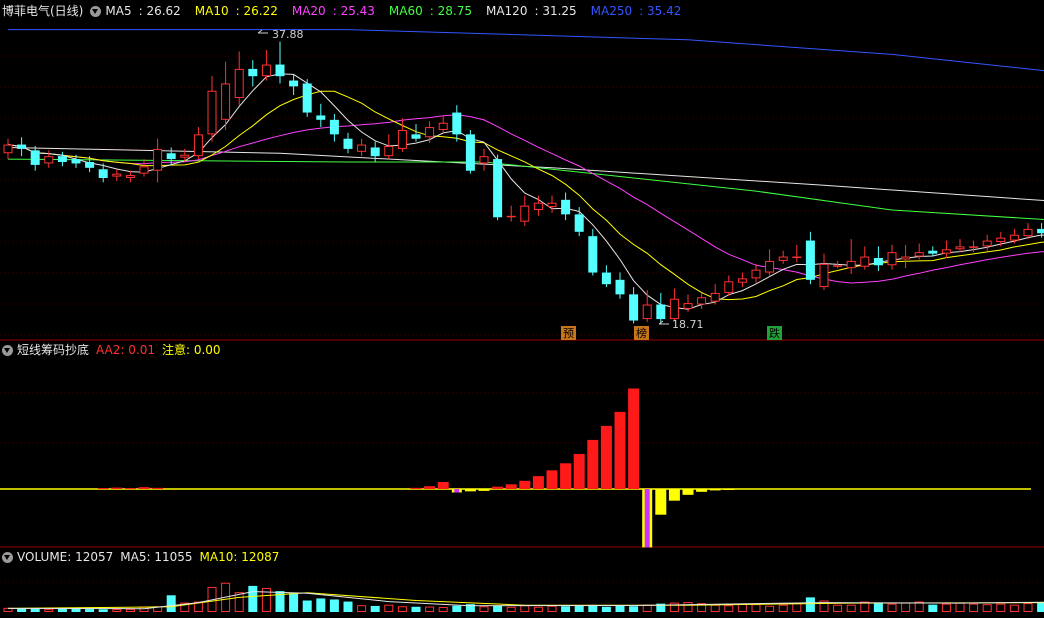 Image resolution: width=1044 pixels, height=618 pixels. Describe the element at coordinates (288, 34) in the screenshot. I see `high-price-marker: 37.88` at that location.